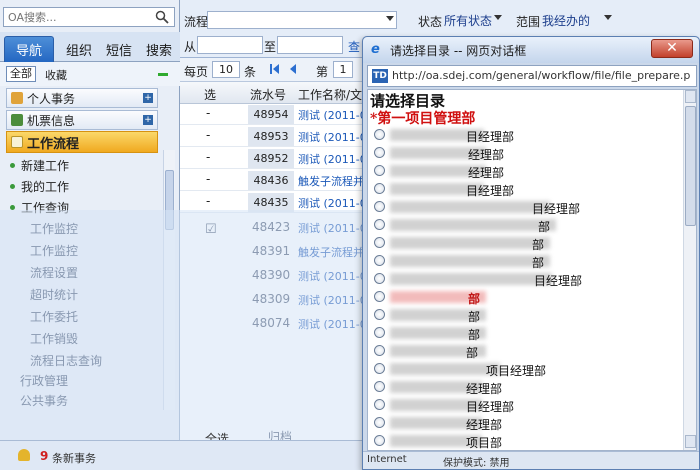 This screenshot has height=470, width=700. Describe the element at coordinates (310, 45) in the screenshot. I see `date-to-input` at that location.